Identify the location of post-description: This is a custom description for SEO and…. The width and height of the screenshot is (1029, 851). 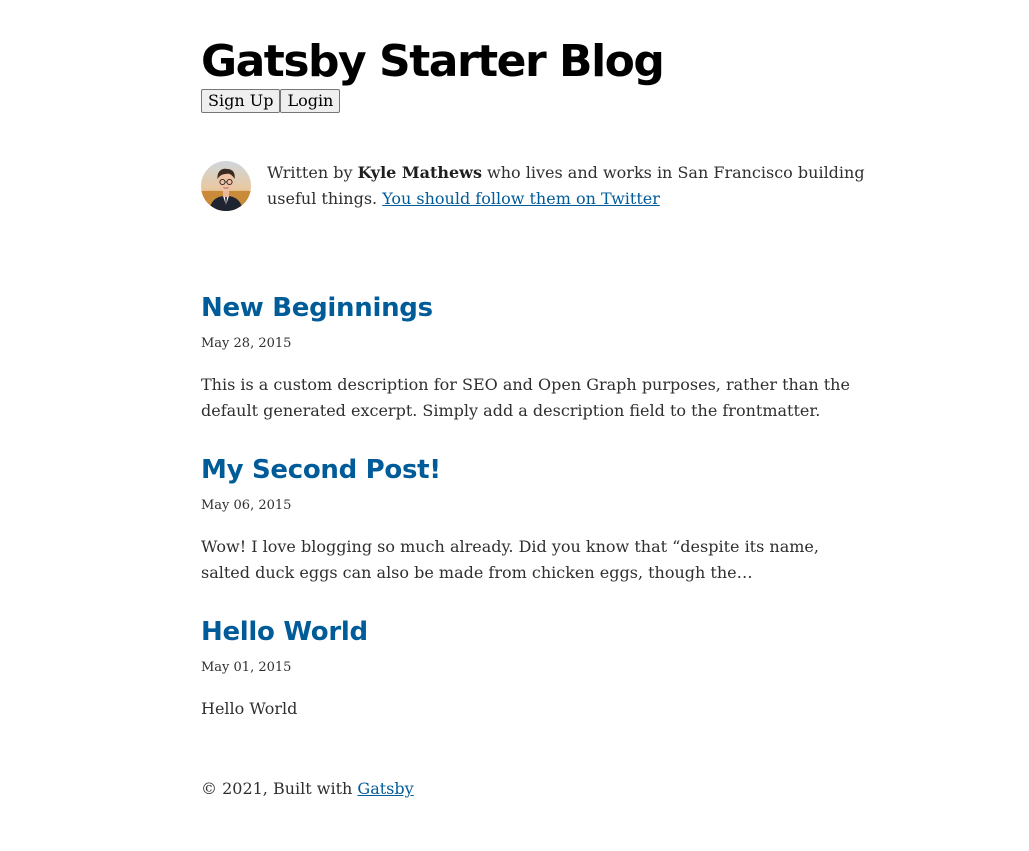
(525, 398).